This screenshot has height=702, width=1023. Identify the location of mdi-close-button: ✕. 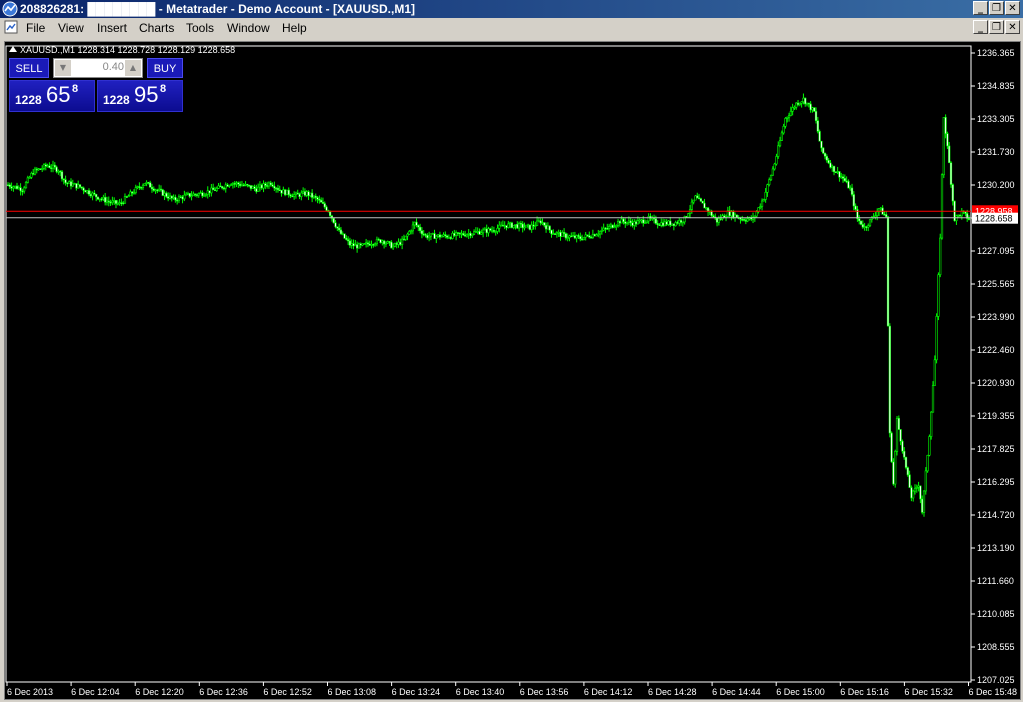
(1012, 27).